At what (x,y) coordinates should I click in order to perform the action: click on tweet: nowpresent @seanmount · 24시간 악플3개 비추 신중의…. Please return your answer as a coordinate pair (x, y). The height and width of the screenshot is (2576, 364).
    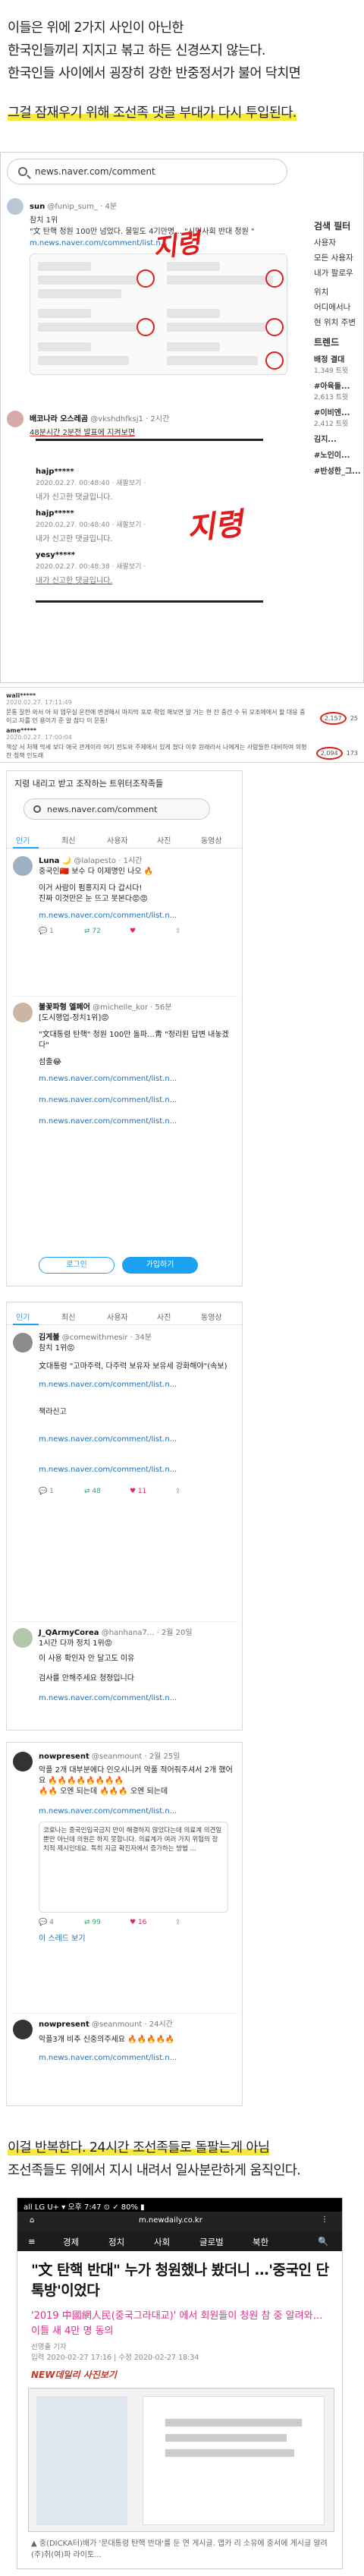
    Looking at the image, I should click on (125, 2038).